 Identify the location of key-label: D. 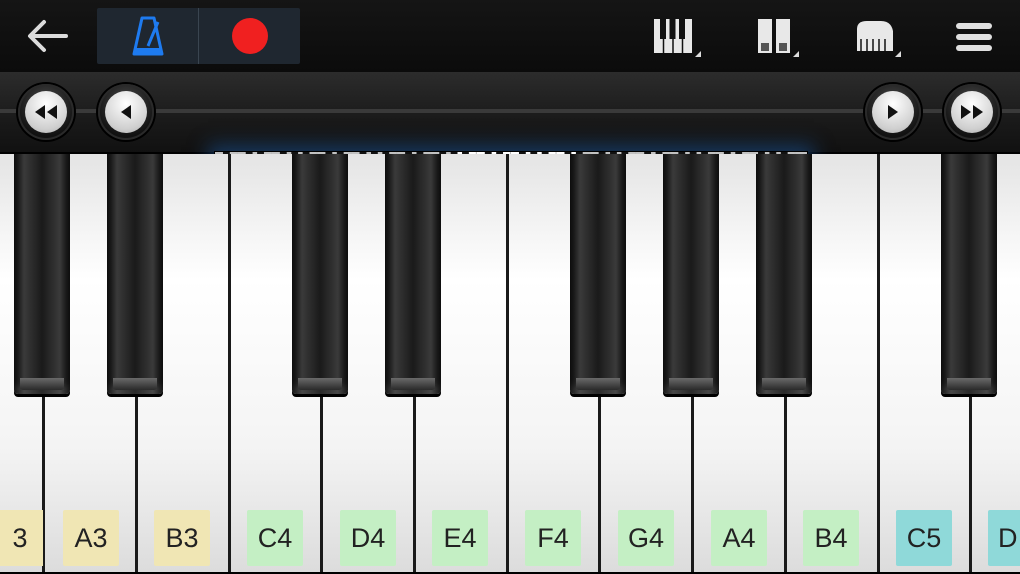
(1004, 538).